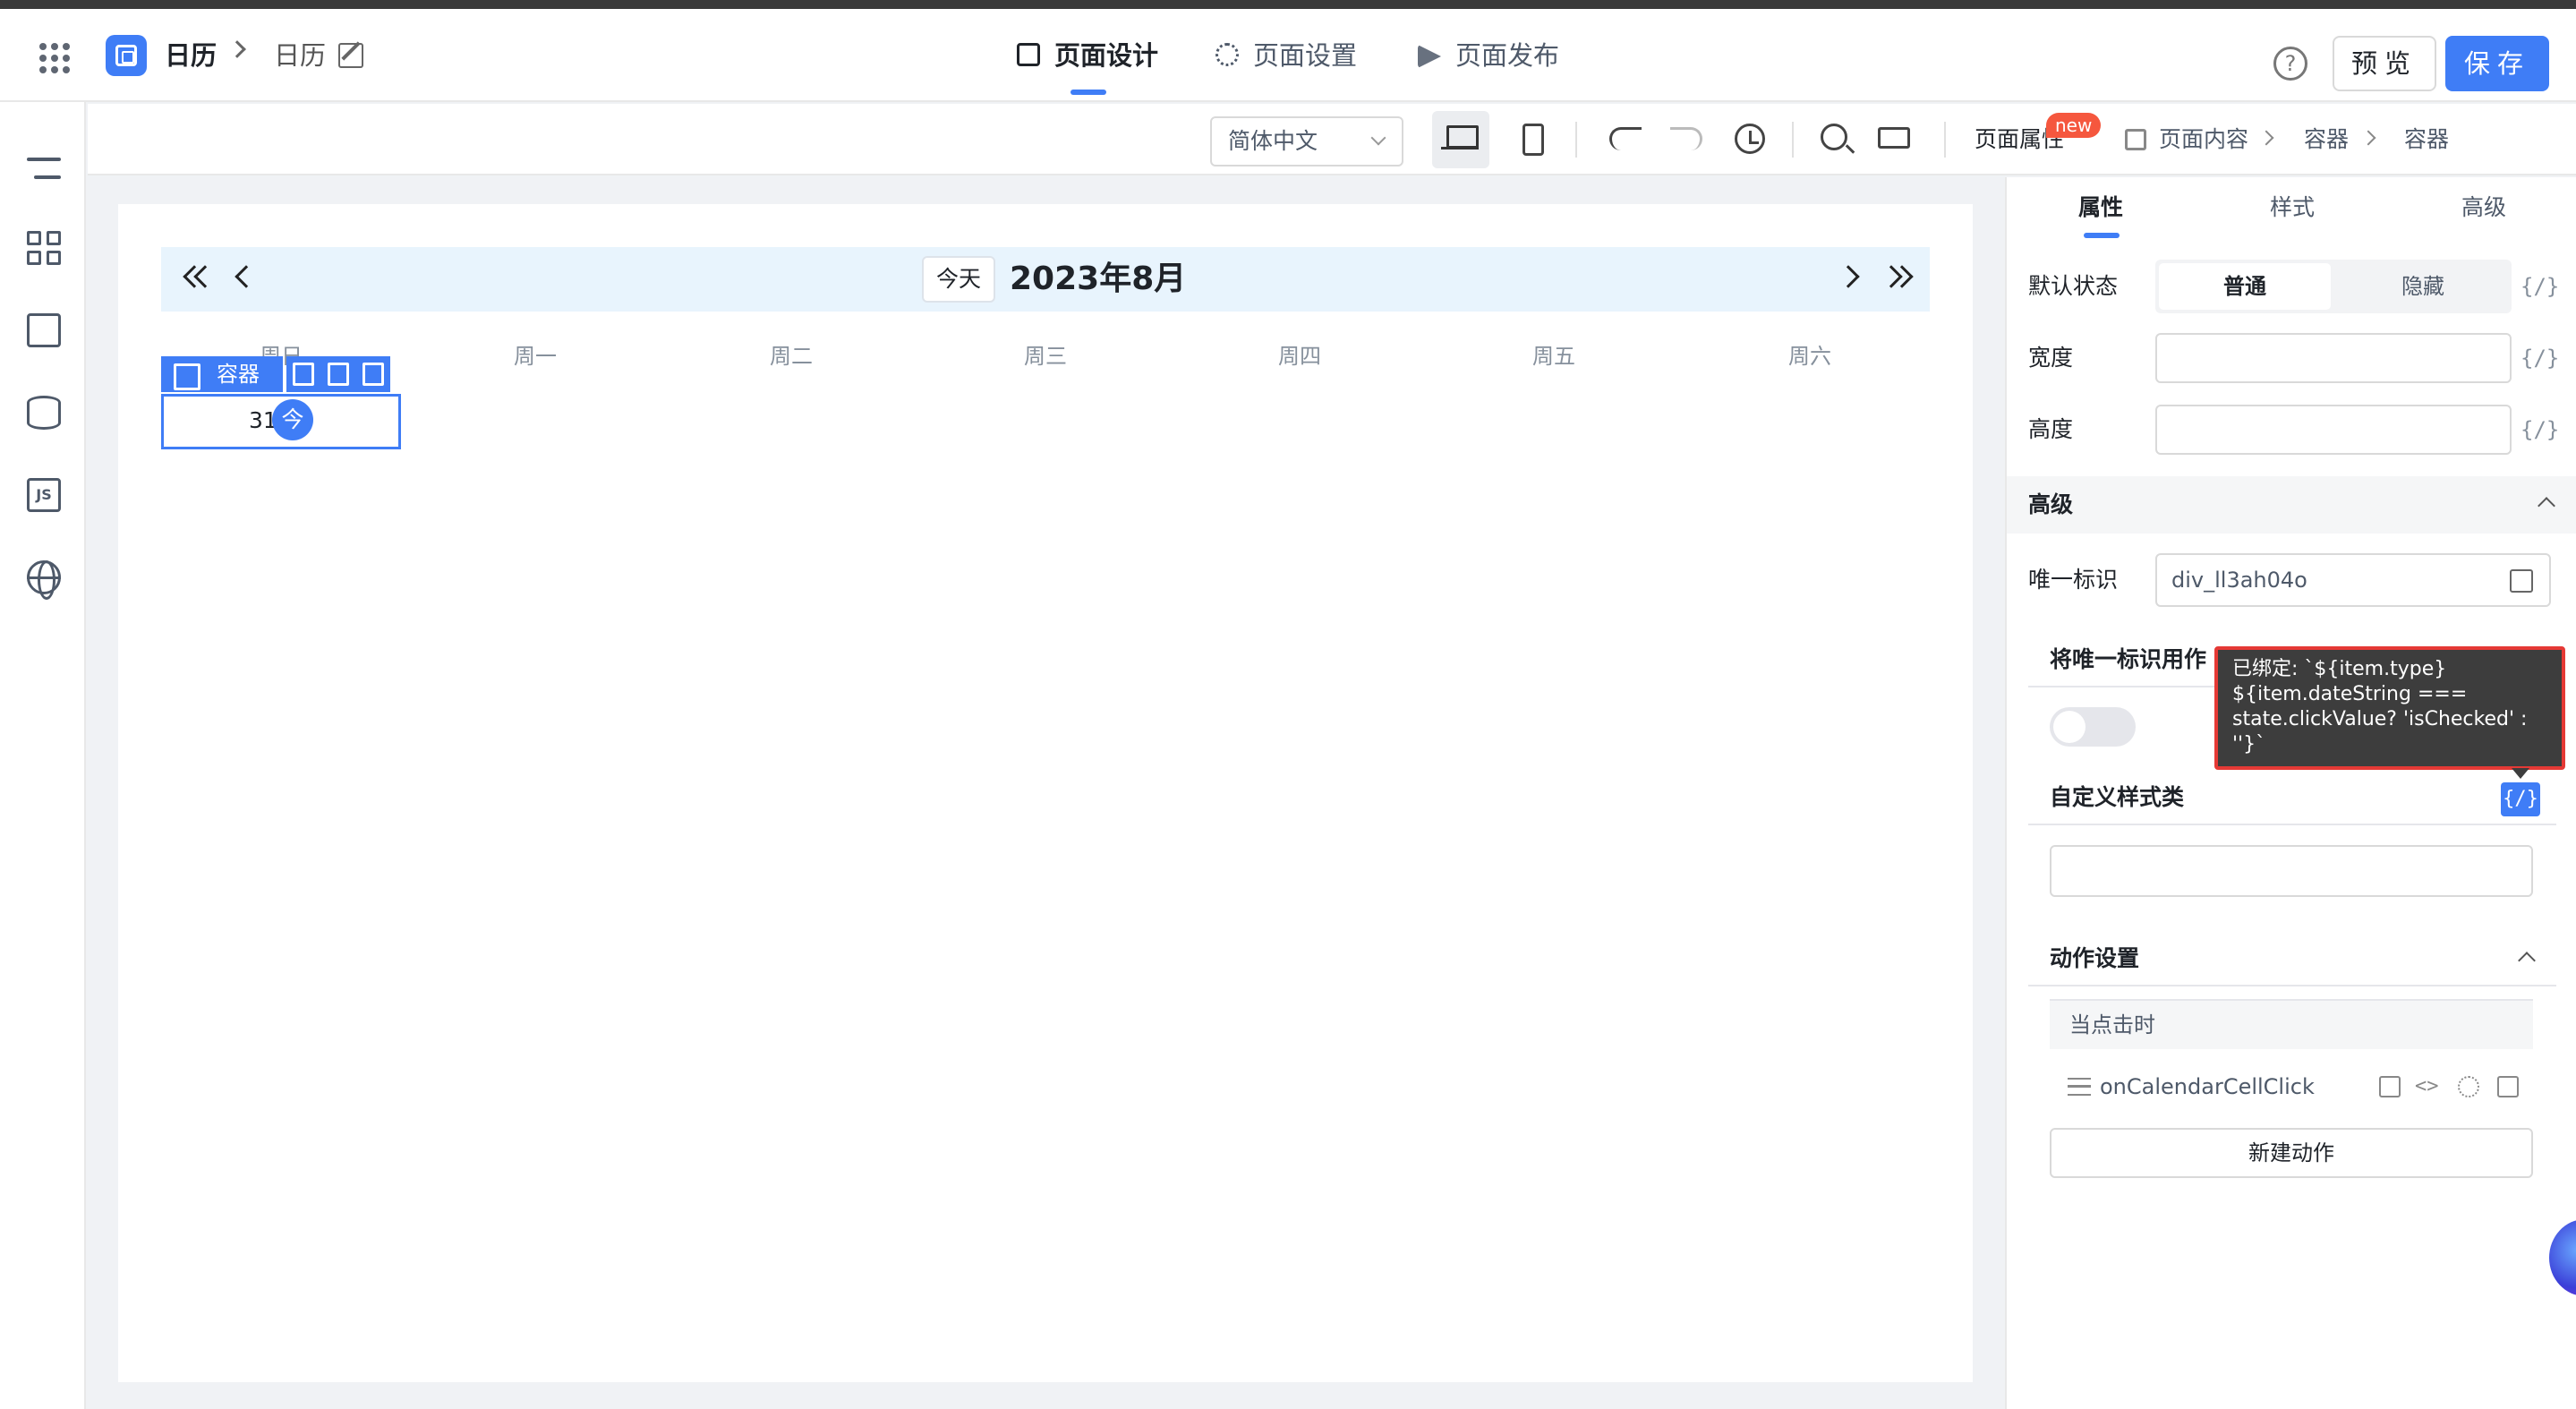  Describe the element at coordinates (2428, 1087) in the screenshot. I see `code-icon: <>` at that location.